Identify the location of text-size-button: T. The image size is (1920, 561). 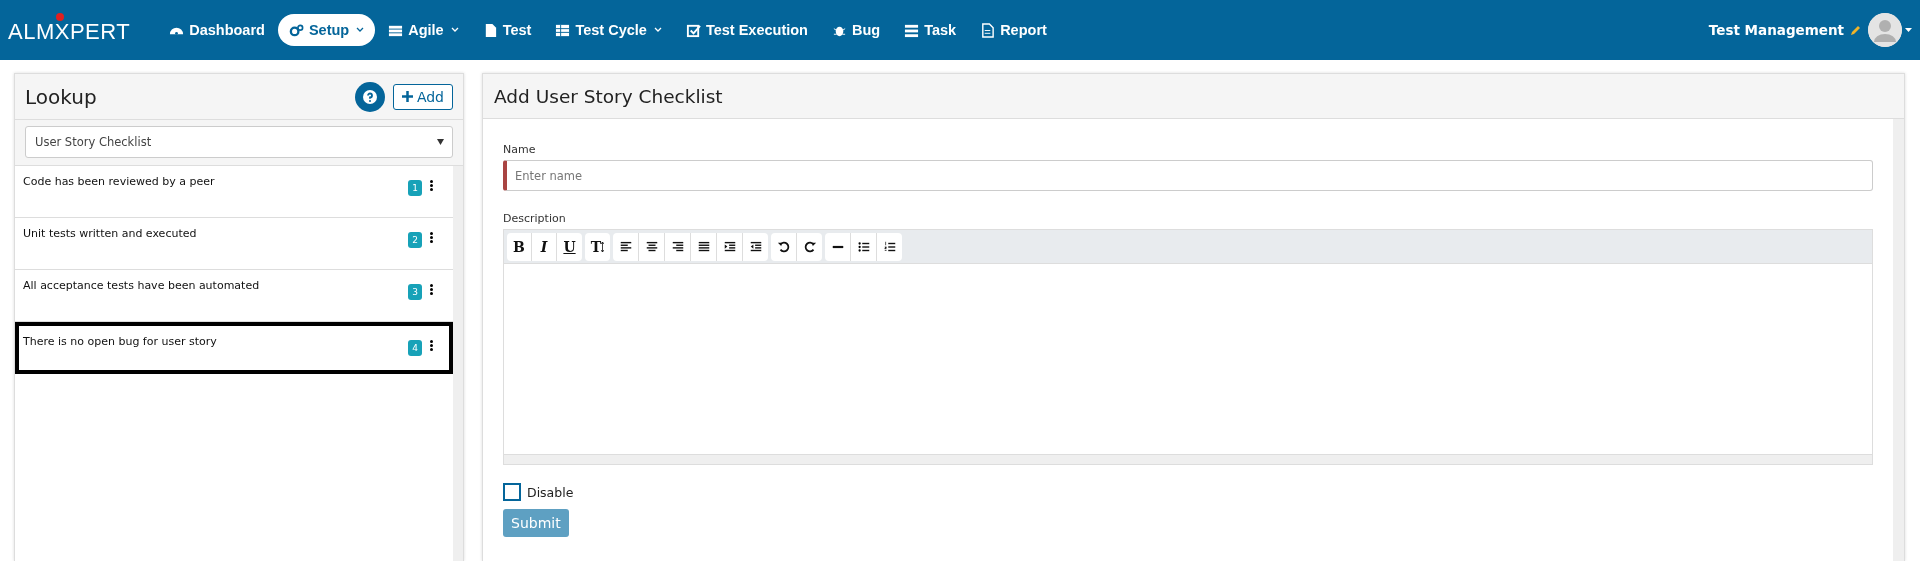
(597, 247).